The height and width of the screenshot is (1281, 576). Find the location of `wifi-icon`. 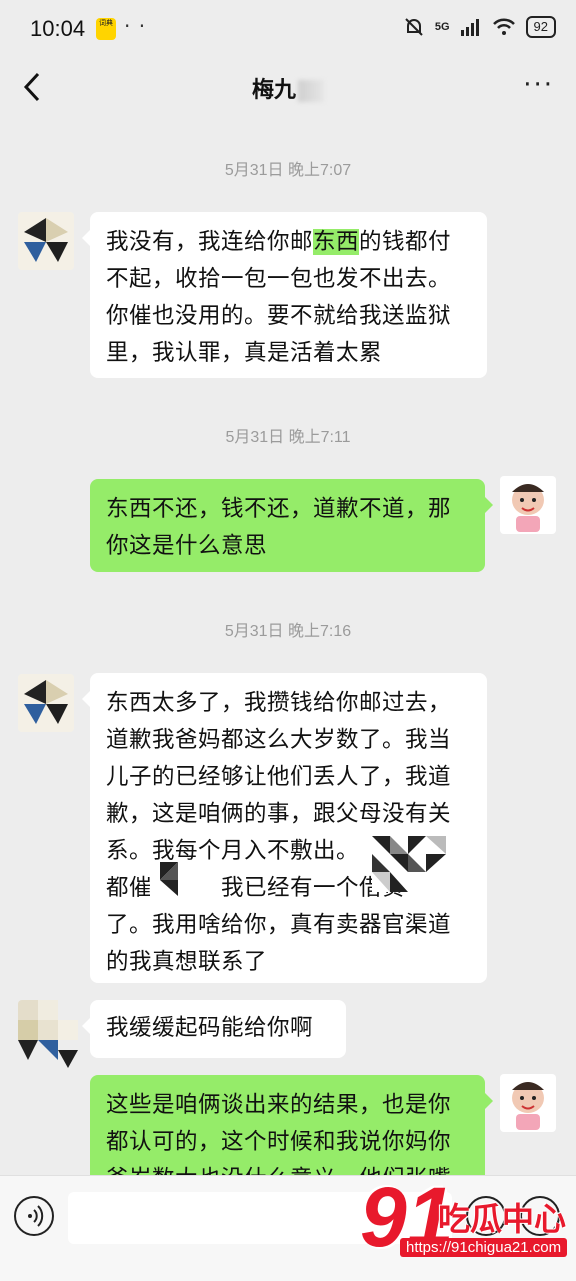

wifi-icon is located at coordinates (503, 26).